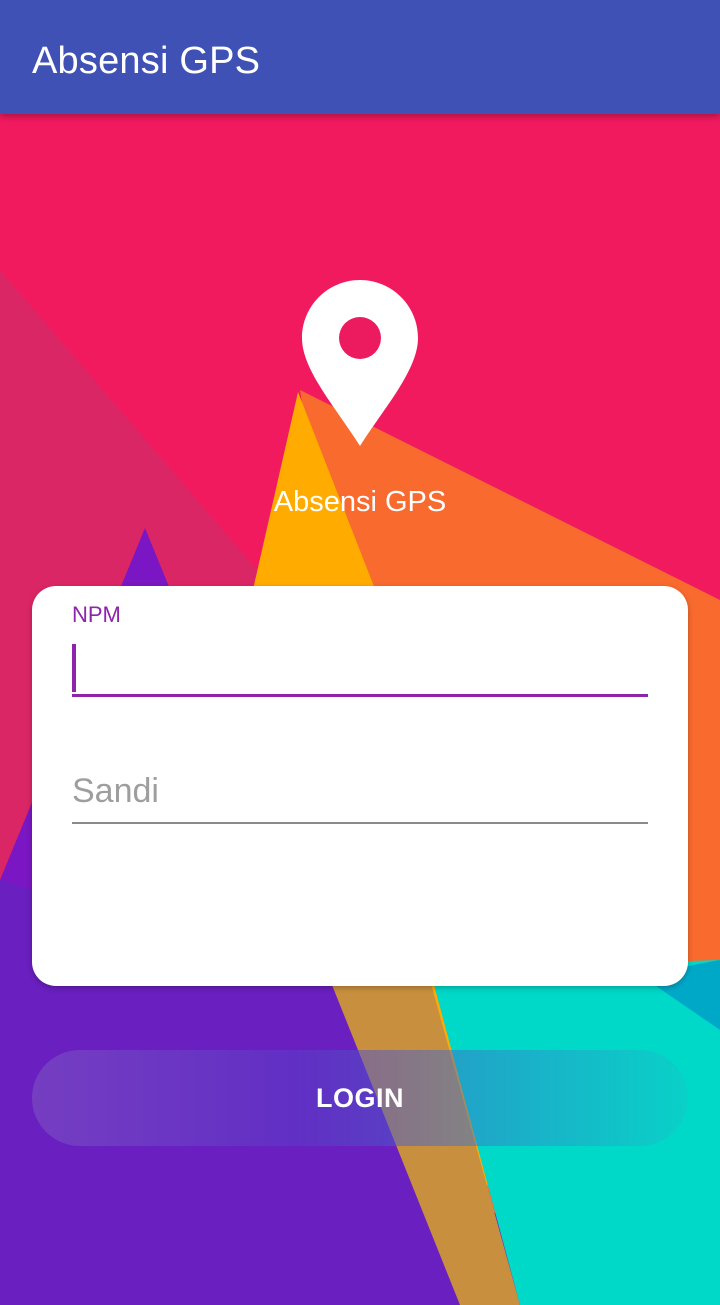 Image resolution: width=720 pixels, height=1305 pixels. I want to click on sandi-underline, so click(360, 823).